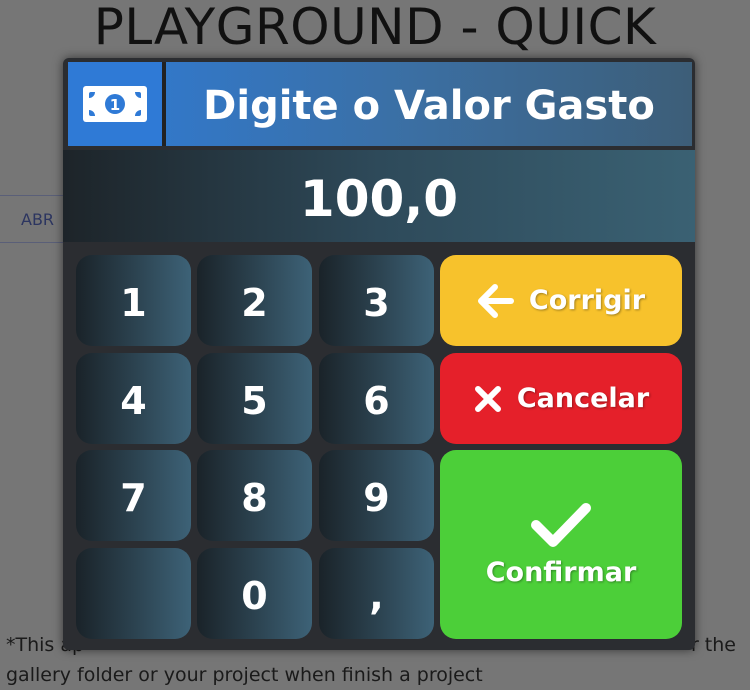  I want to click on key-1: 1, so click(133, 300).